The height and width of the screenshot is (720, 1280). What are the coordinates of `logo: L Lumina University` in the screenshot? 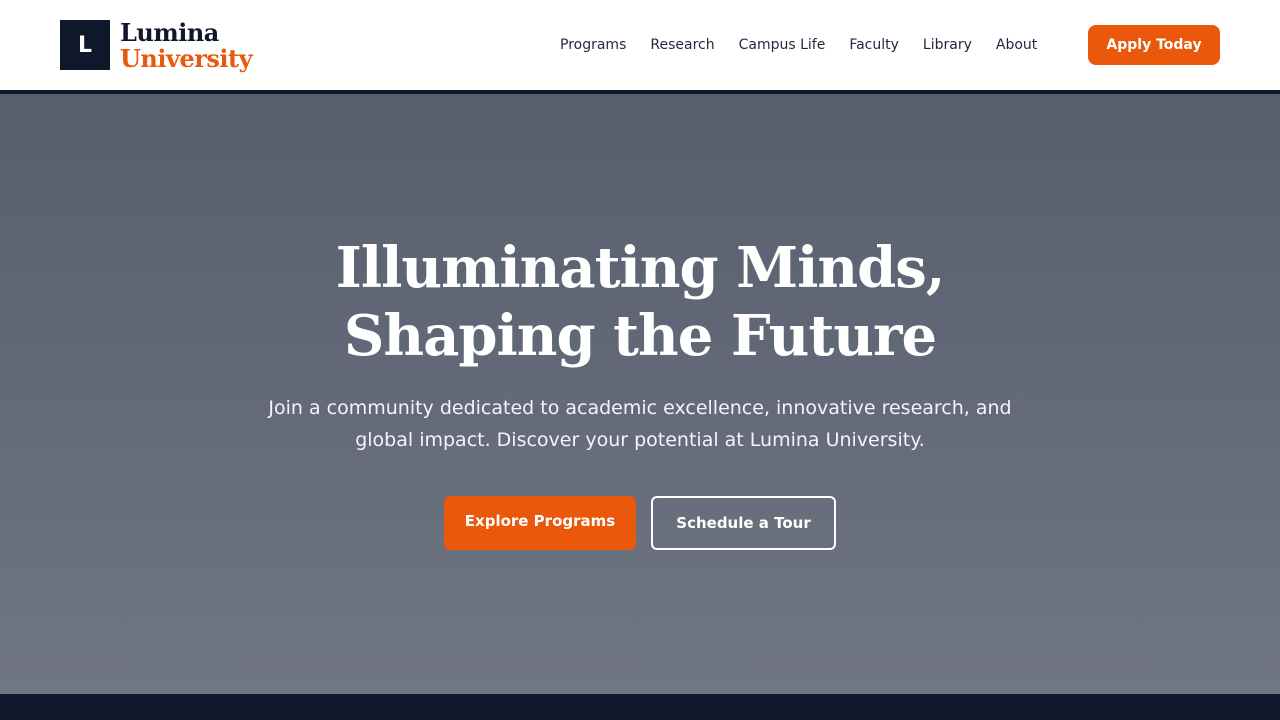 It's located at (156, 45).